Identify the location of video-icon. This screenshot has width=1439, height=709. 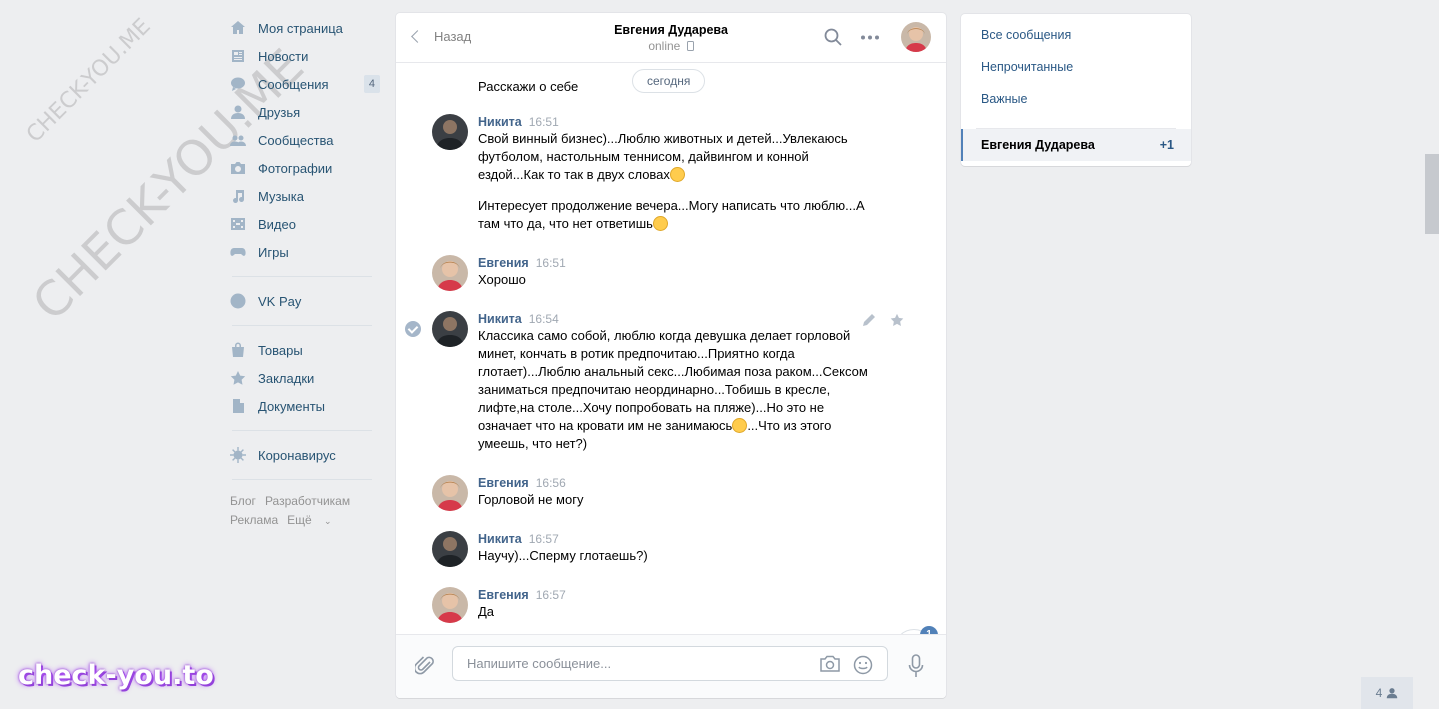
(238, 224).